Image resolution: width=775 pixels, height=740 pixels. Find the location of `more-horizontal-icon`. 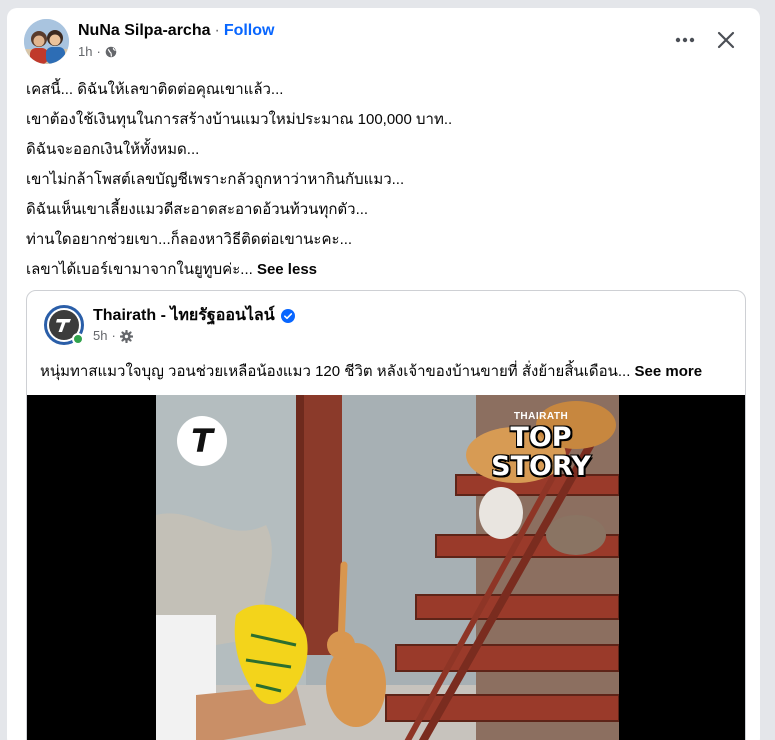

more-horizontal-icon is located at coordinates (685, 40).